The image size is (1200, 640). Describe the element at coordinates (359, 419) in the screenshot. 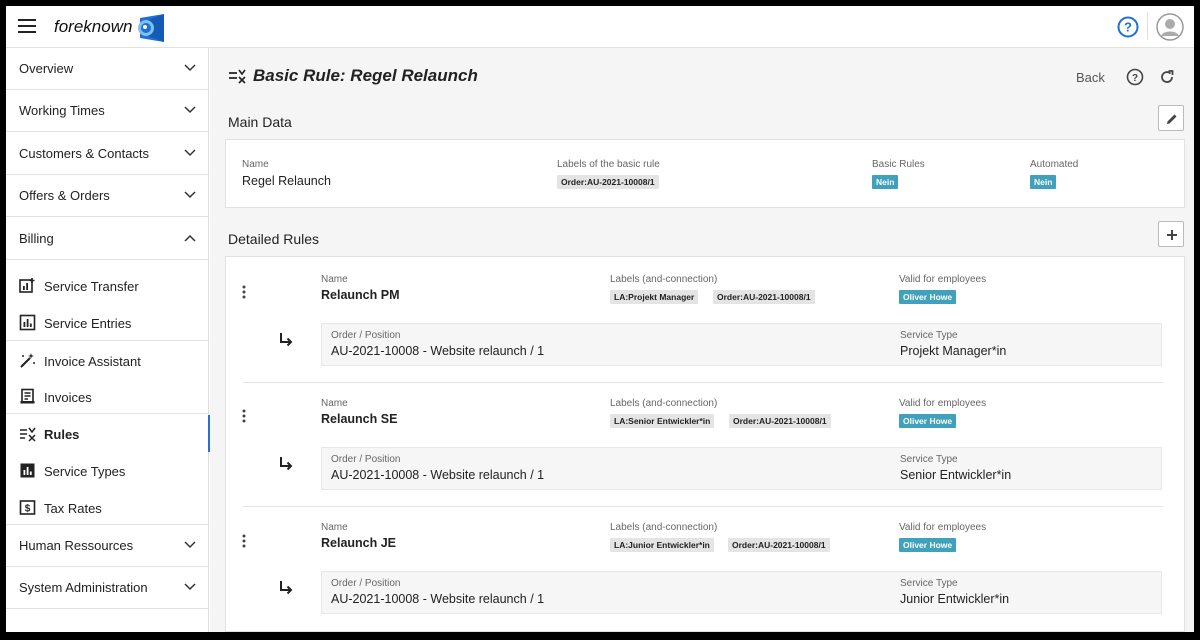

I see `rule-name: Relaunch SE` at that location.